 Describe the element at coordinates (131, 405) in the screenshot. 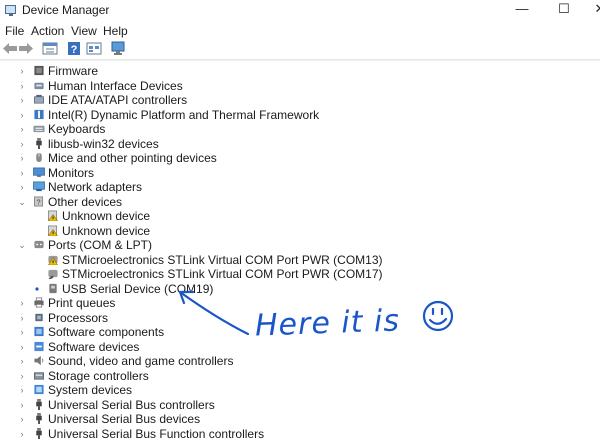

I see `tree-item-label: Universal Serial Bus controllers` at that location.